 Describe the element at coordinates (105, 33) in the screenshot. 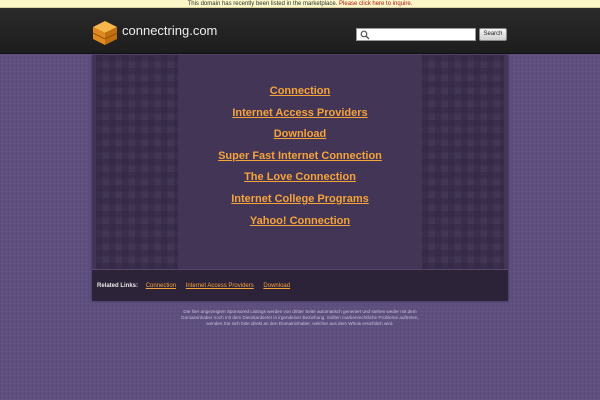

I see `cube-logo-icon` at that location.